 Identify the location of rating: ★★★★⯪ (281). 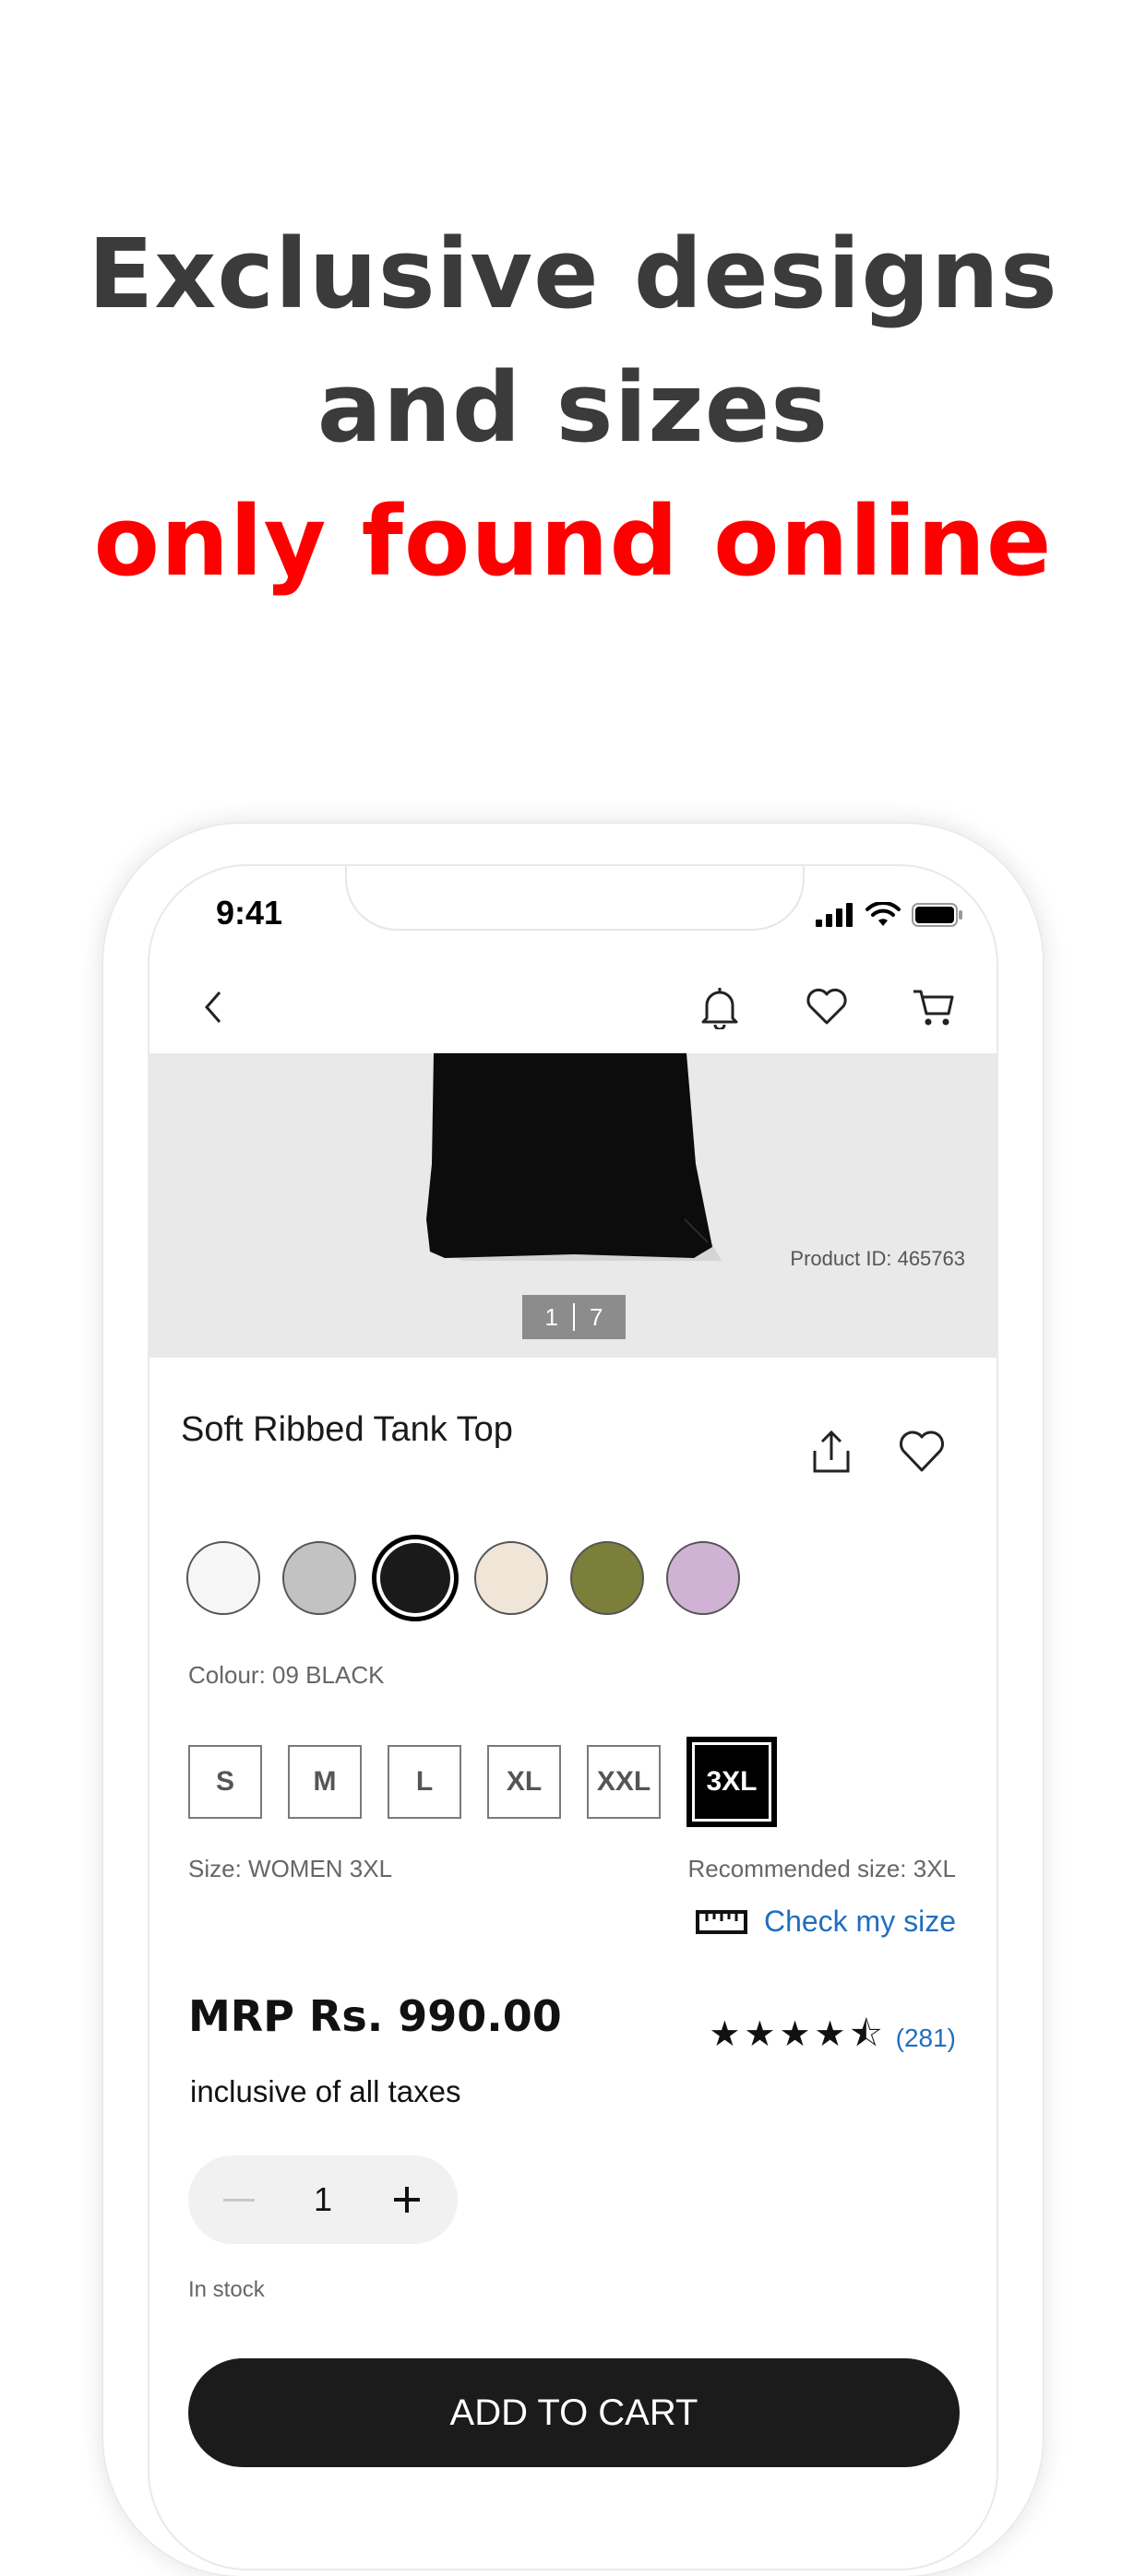
(832, 2038).